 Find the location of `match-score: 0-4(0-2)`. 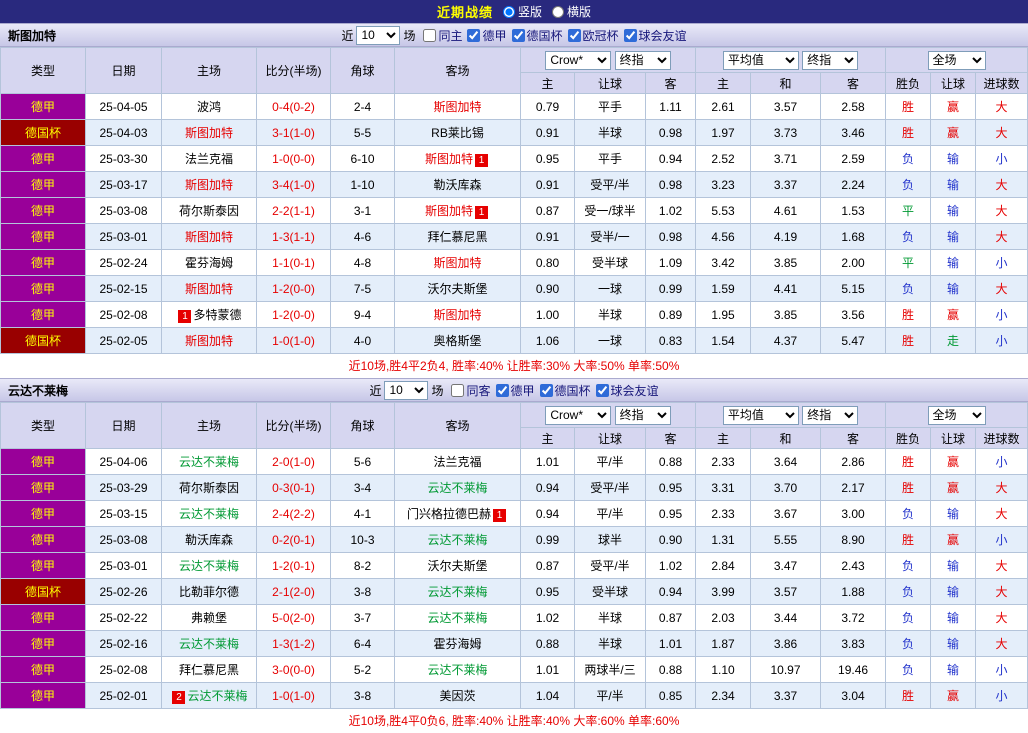

match-score: 0-4(0-2) is located at coordinates (293, 106).